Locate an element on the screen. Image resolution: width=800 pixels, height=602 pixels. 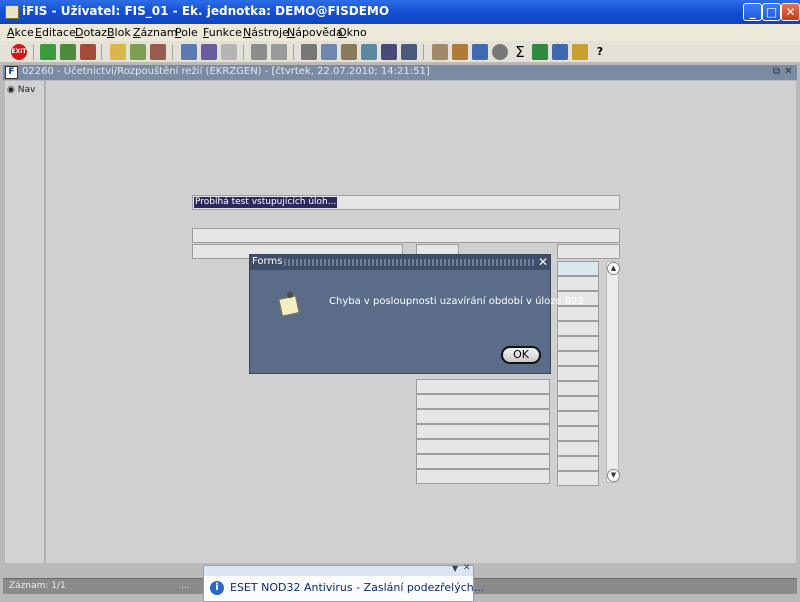
info-icon: i is located at coordinates (217, 588).